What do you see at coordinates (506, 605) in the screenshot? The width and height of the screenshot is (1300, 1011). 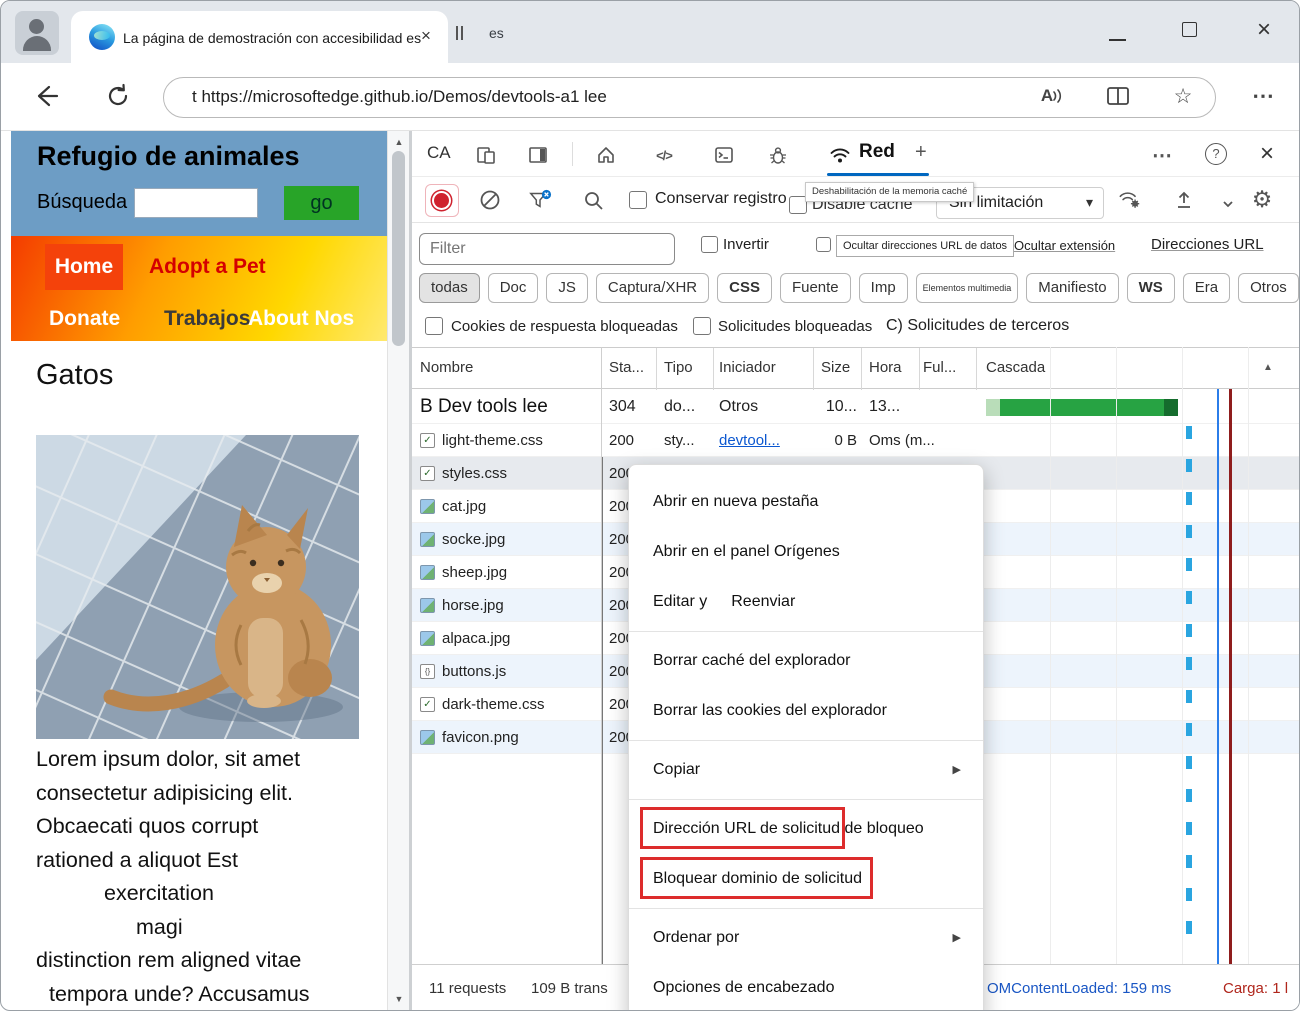 I see `request-name-cell: horse.jpg` at bounding box center [506, 605].